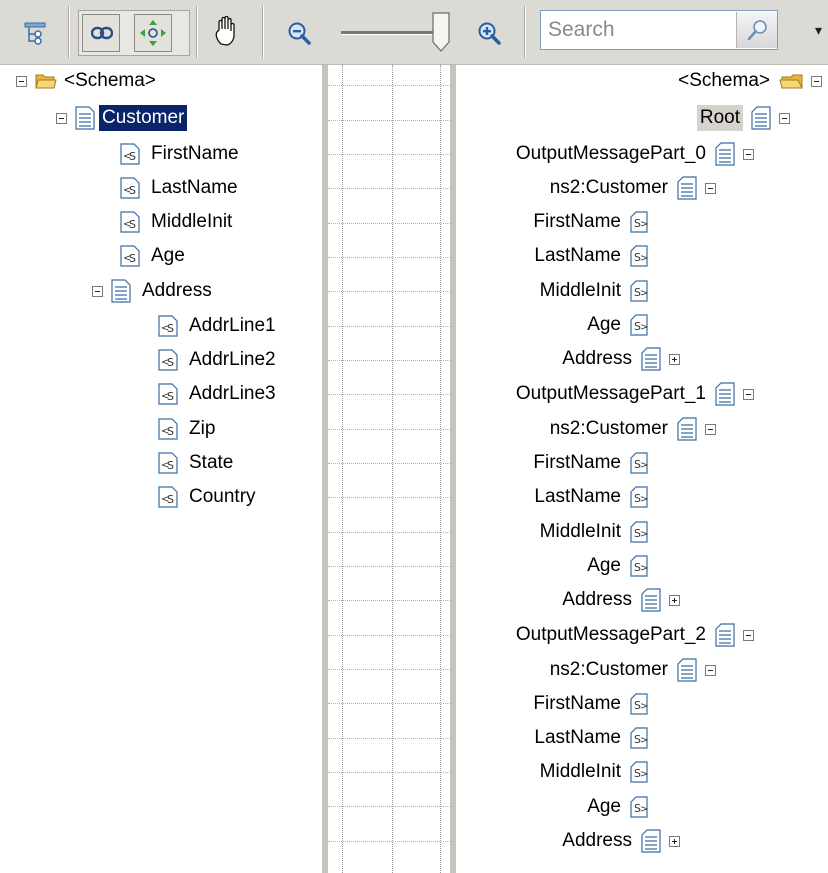 This screenshot has width=828, height=873. What do you see at coordinates (490, 34) in the screenshot?
I see `zoom-in-icon` at bounding box center [490, 34].